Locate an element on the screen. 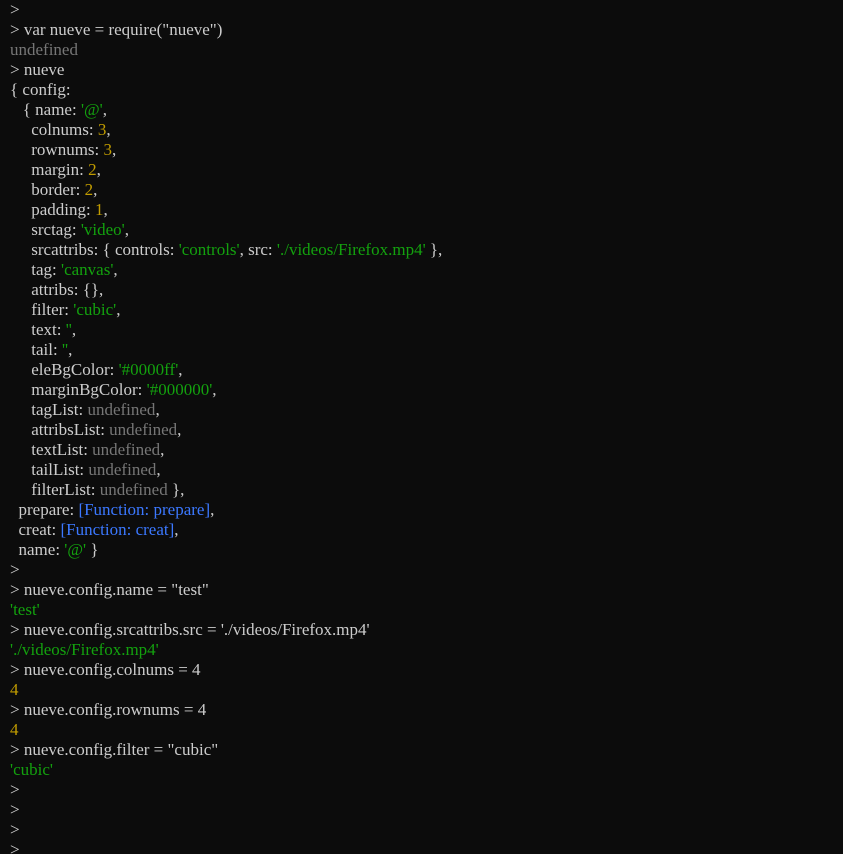 The height and width of the screenshot is (854, 843). terminal-line: './videos/Firefox.mp4' is located at coordinates (421, 650).